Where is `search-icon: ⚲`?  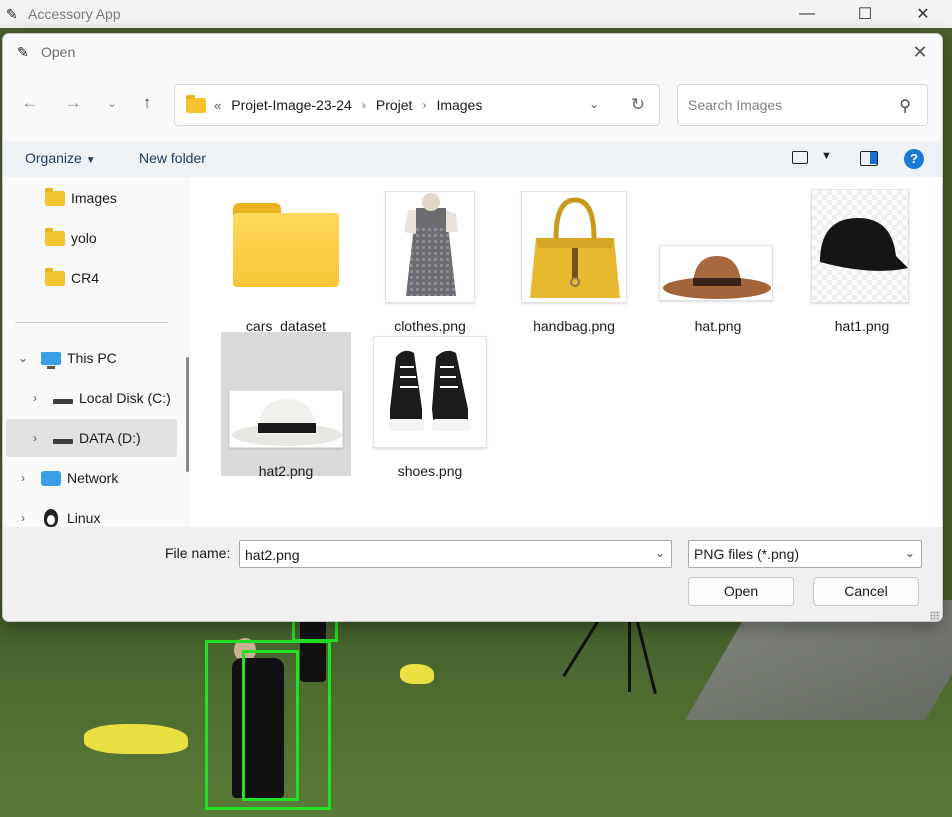
search-icon: ⚲ is located at coordinates (905, 106).